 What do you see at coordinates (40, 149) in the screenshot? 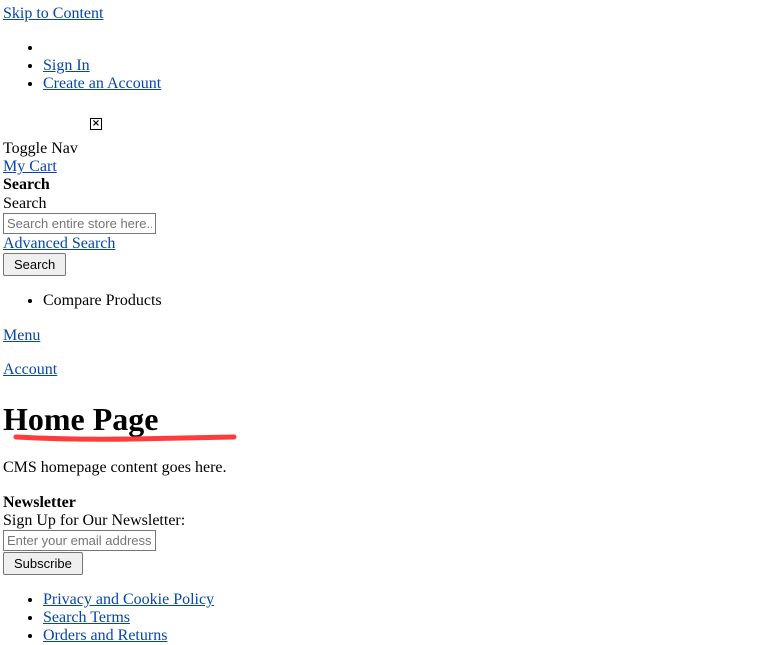
I see `toggle-nav: Toggle Nav` at bounding box center [40, 149].